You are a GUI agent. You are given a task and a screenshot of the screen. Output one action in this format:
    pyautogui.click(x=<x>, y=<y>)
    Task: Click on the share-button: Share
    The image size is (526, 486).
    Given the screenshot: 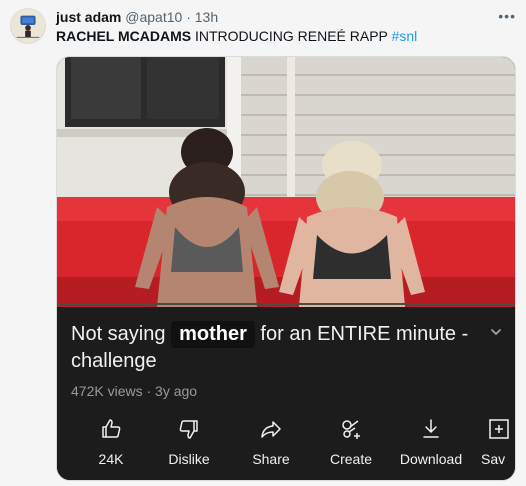 What is the action you would take?
    pyautogui.click(x=271, y=442)
    